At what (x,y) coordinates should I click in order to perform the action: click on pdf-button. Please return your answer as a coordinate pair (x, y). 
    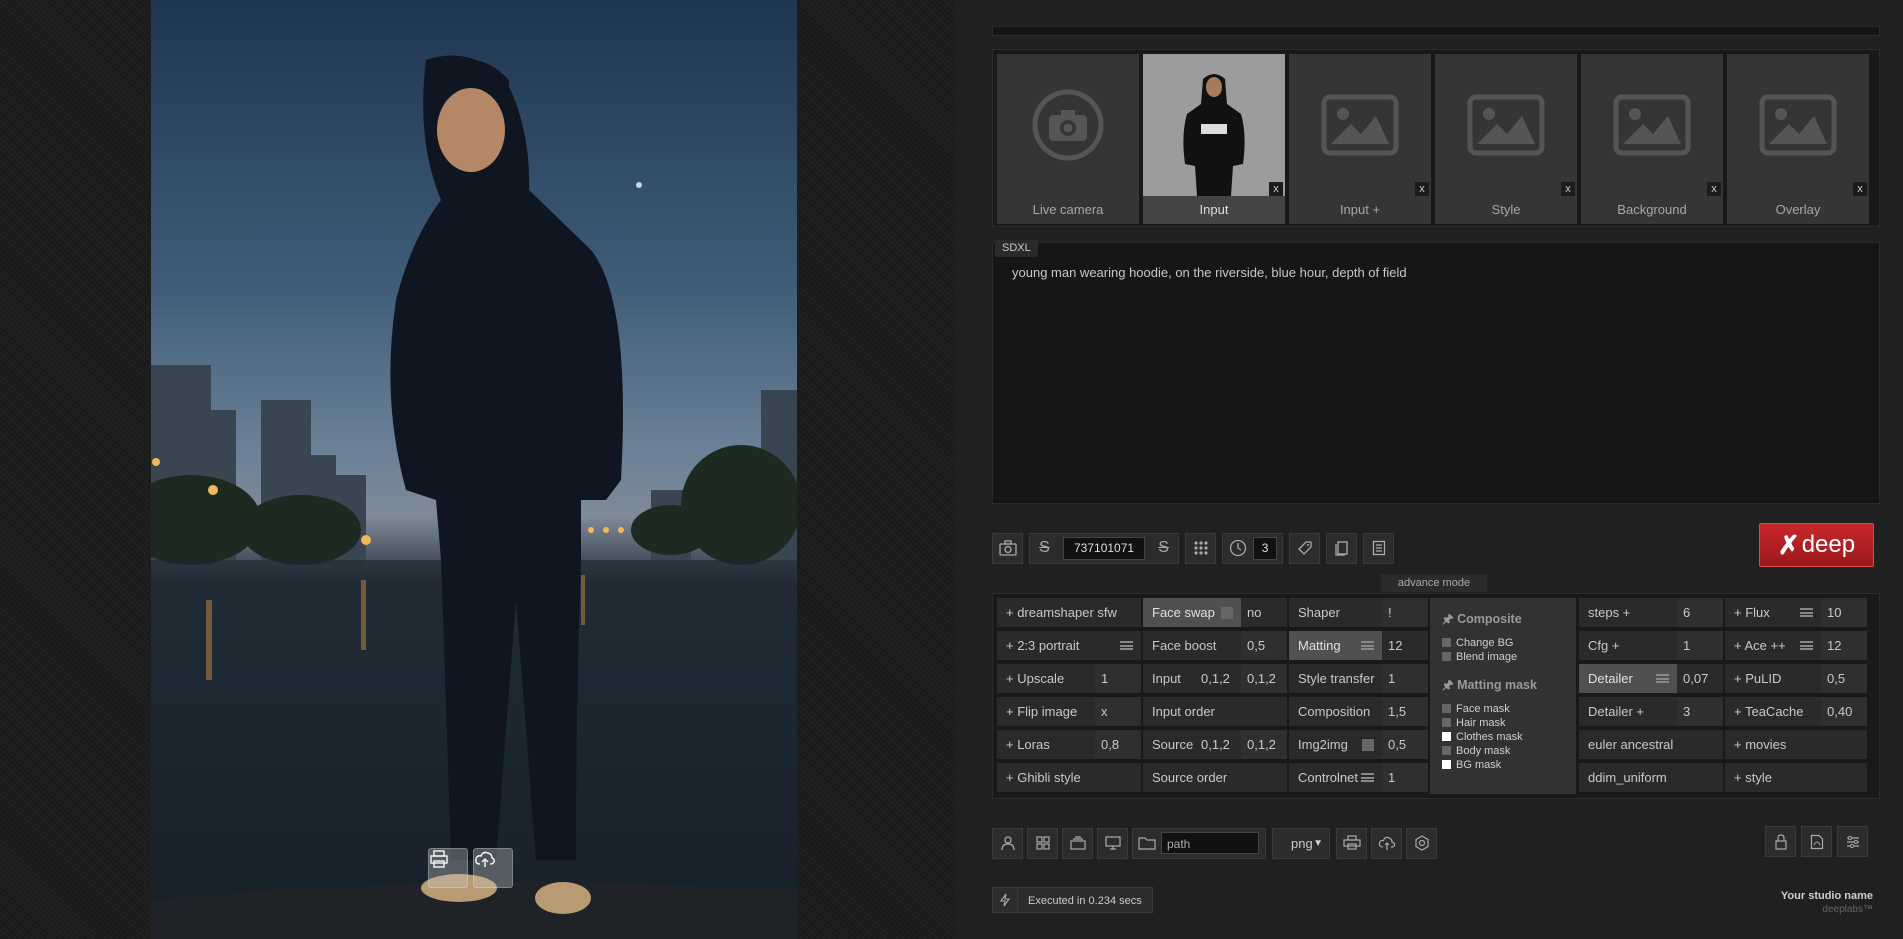
    Looking at the image, I should click on (1816, 841).